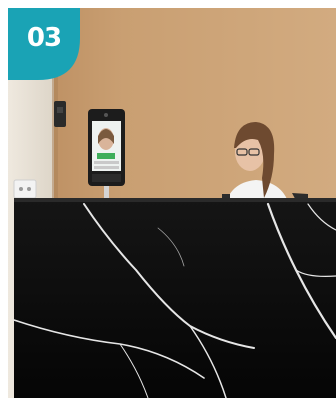 The width and height of the screenshot is (336, 398). What do you see at coordinates (25, 189) in the screenshot?
I see `wall-outlet-icon` at bounding box center [25, 189].